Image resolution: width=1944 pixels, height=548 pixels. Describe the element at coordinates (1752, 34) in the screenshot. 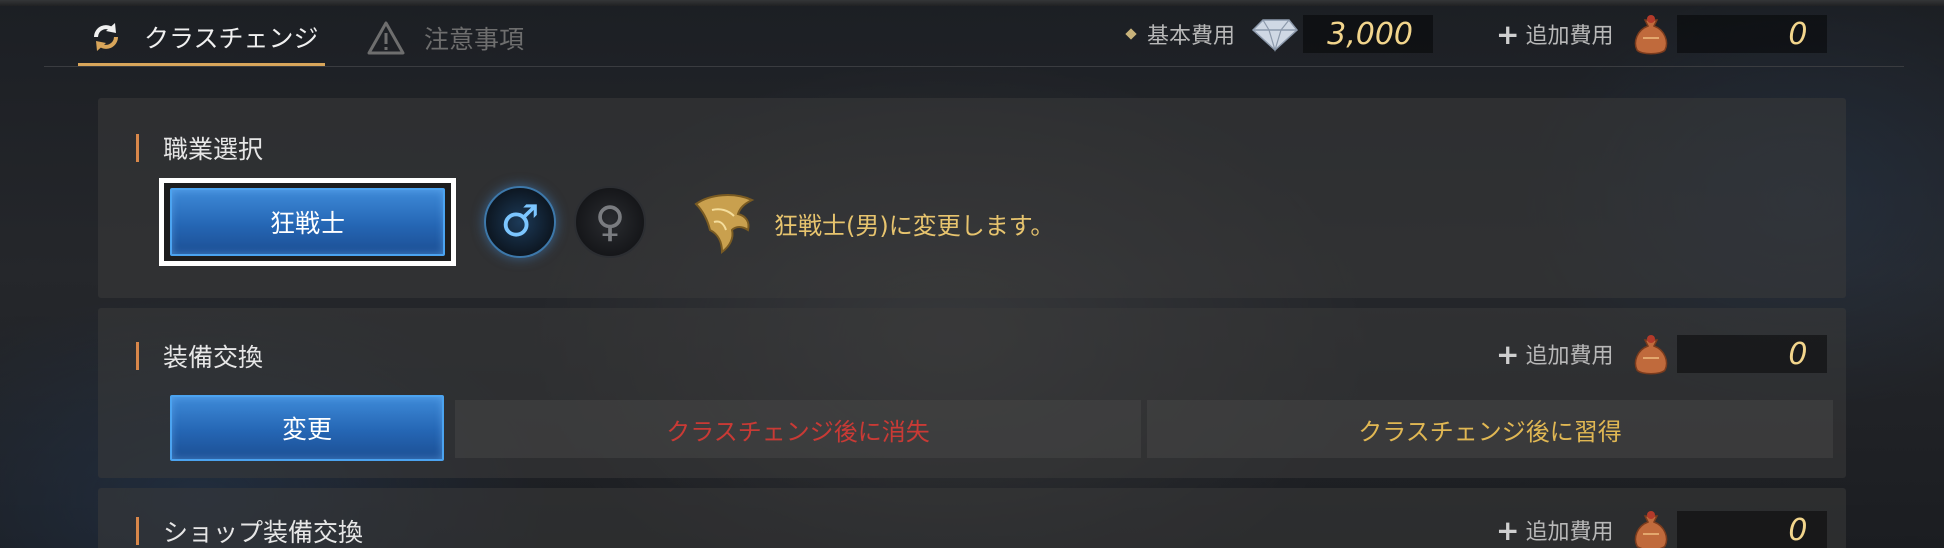

I see `extra-cost-value: 0` at that location.